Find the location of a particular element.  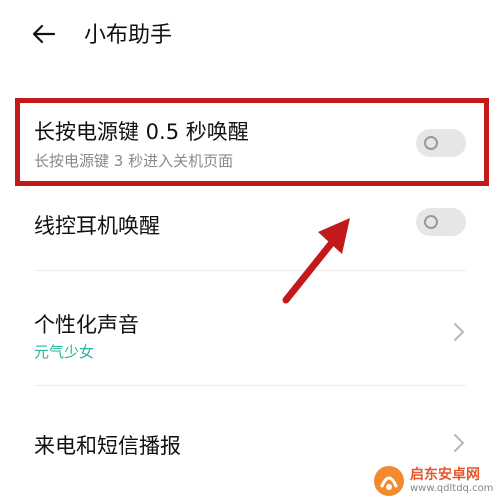

page-title: 小布助手 is located at coordinates (128, 35).